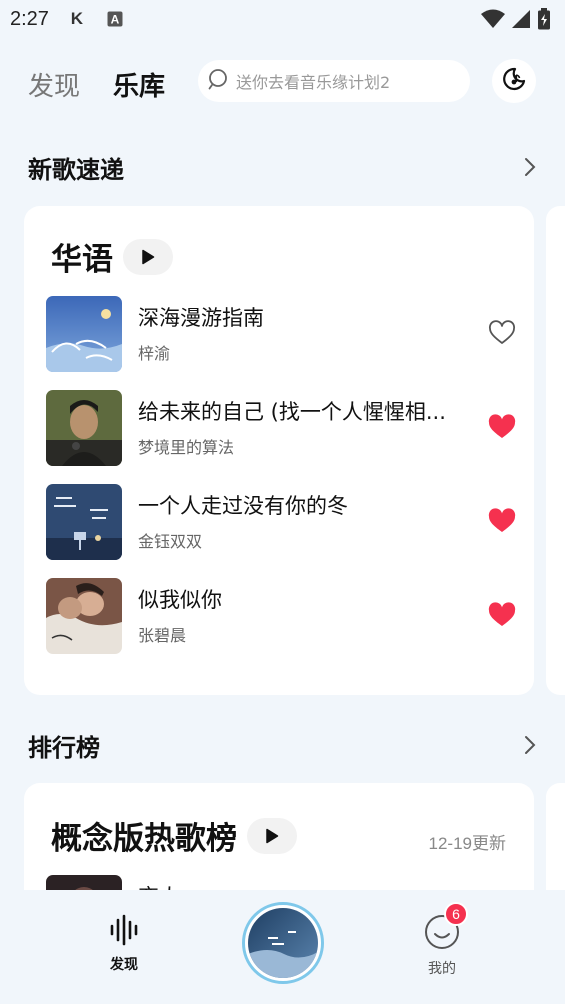  I want to click on song-artist: 梓渝, so click(154, 353).